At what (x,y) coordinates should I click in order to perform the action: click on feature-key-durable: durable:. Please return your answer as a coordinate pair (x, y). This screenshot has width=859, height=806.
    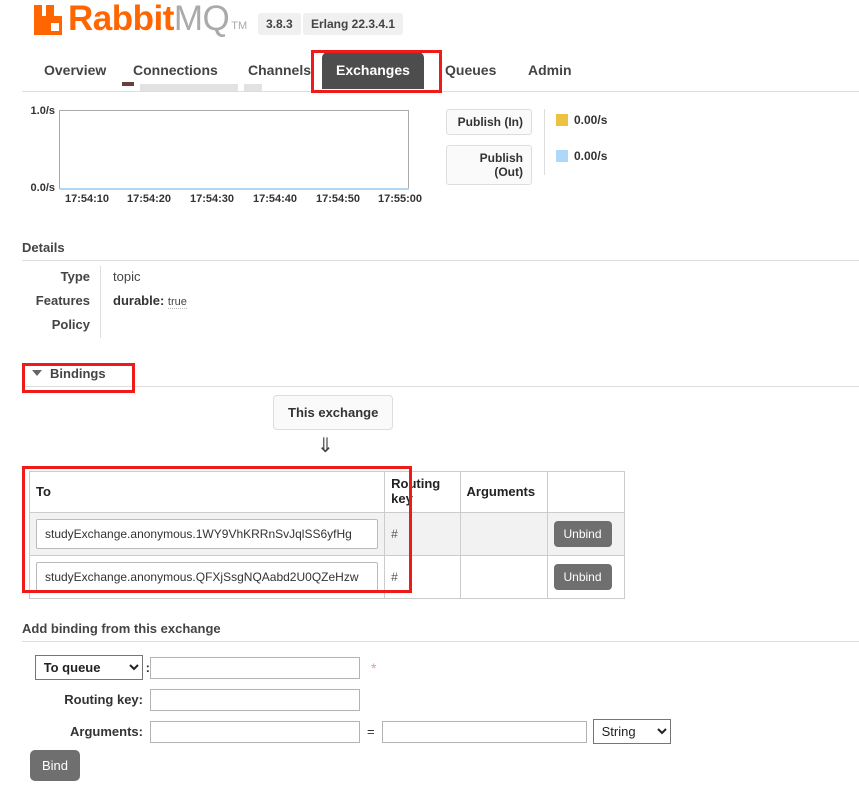
    Looking at the image, I should click on (139, 300).